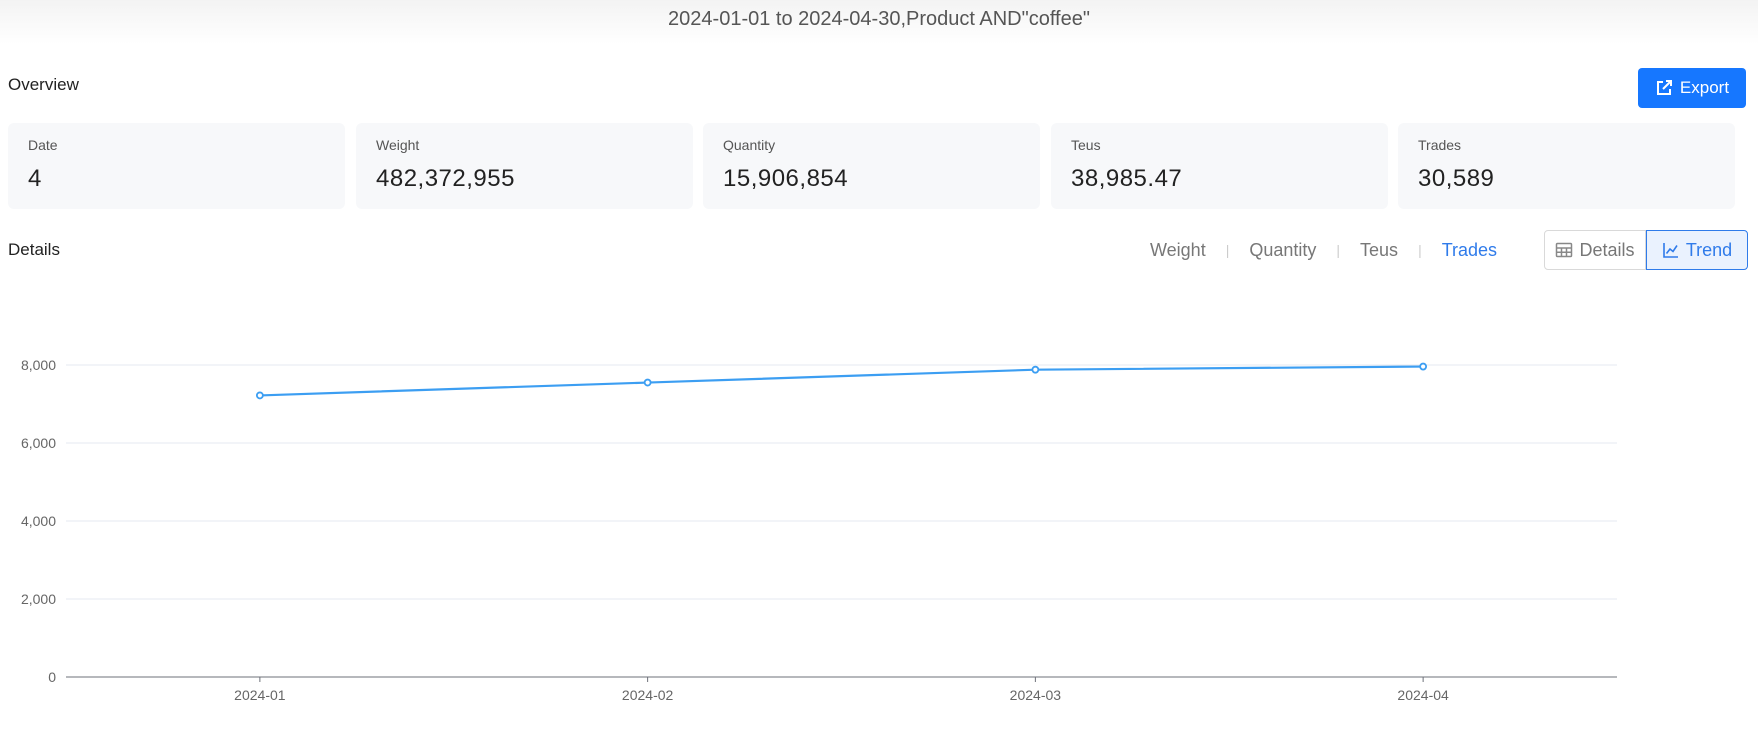 Image resolution: width=1758 pixels, height=733 pixels. Describe the element at coordinates (1423, 695) in the screenshot. I see `x-tick-label: 2024-04` at that location.